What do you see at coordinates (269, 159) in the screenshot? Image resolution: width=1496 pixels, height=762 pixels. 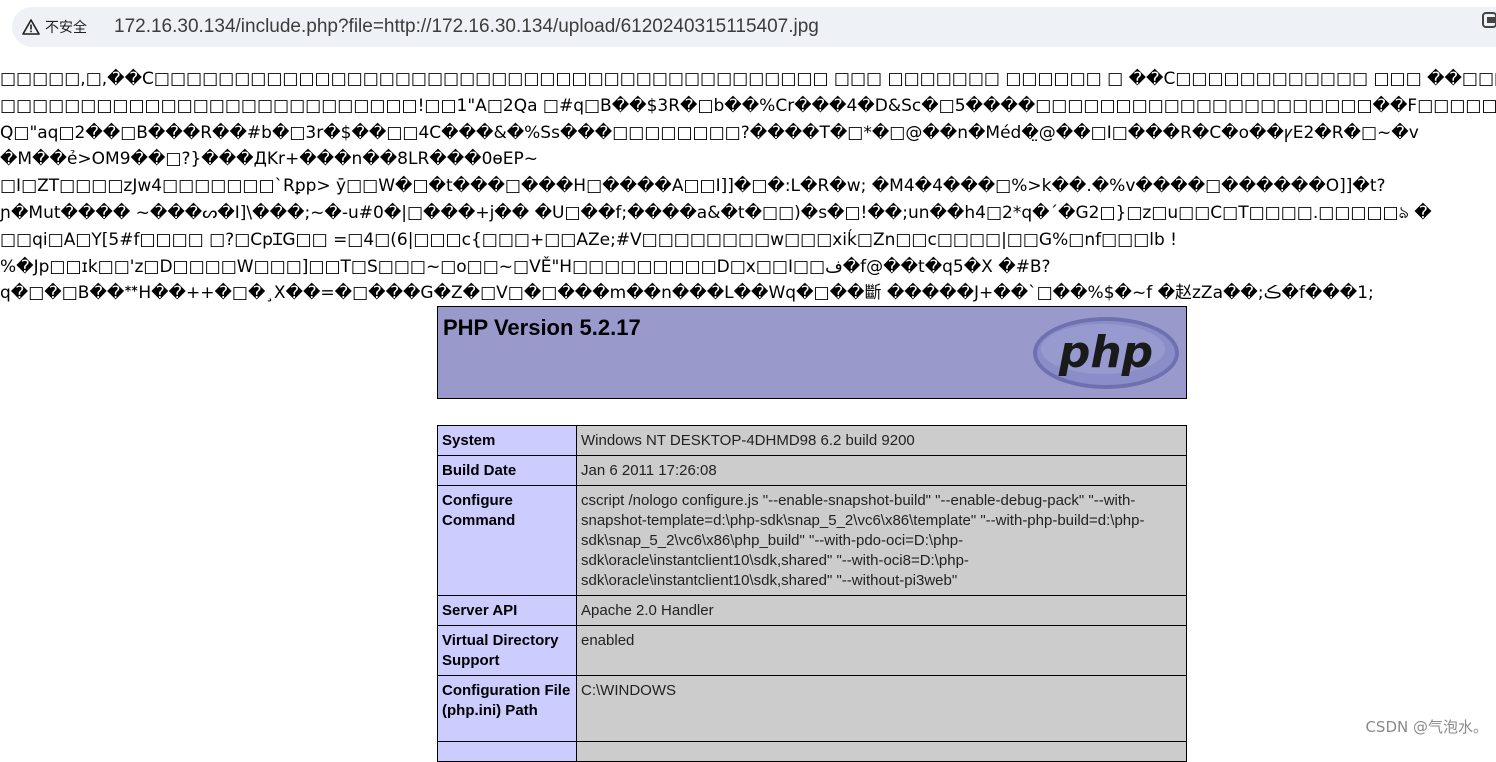 I see `garbage-line: �M��ẻ>OM9��□?}���ДKr+���n��8LR���0ɵEP~` at bounding box center [269, 159].